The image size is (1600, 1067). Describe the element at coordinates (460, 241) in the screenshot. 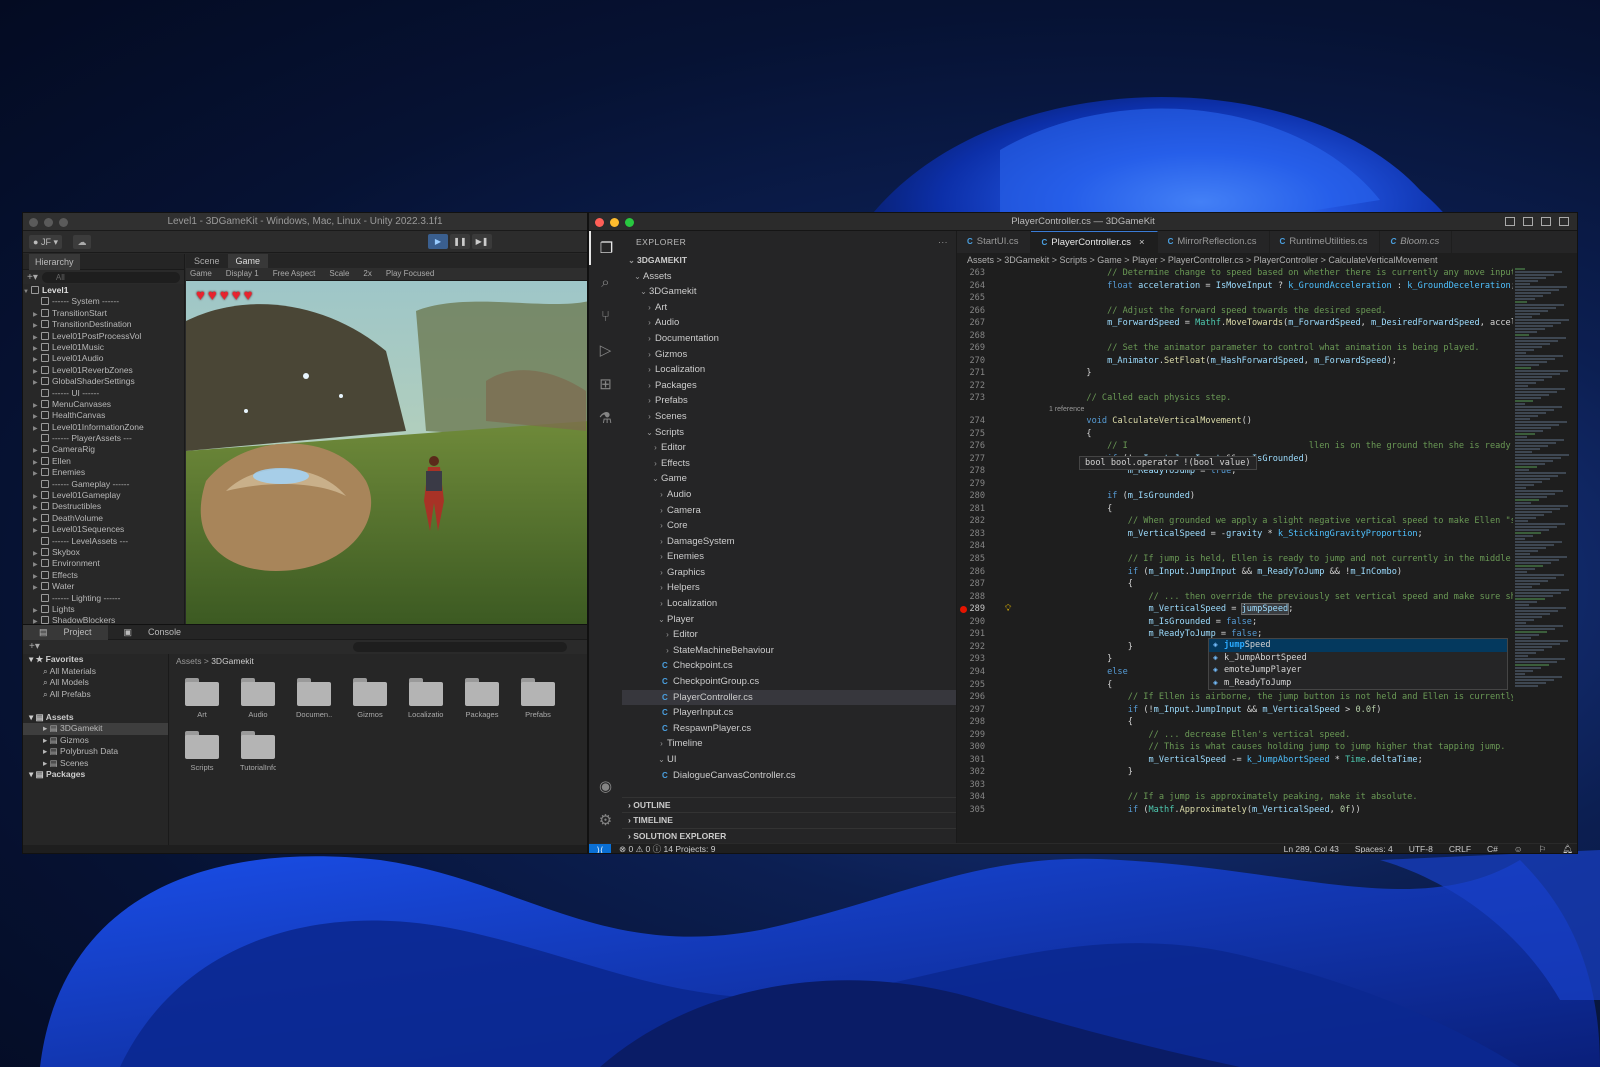

I see `pause-icon: ❚❚` at that location.